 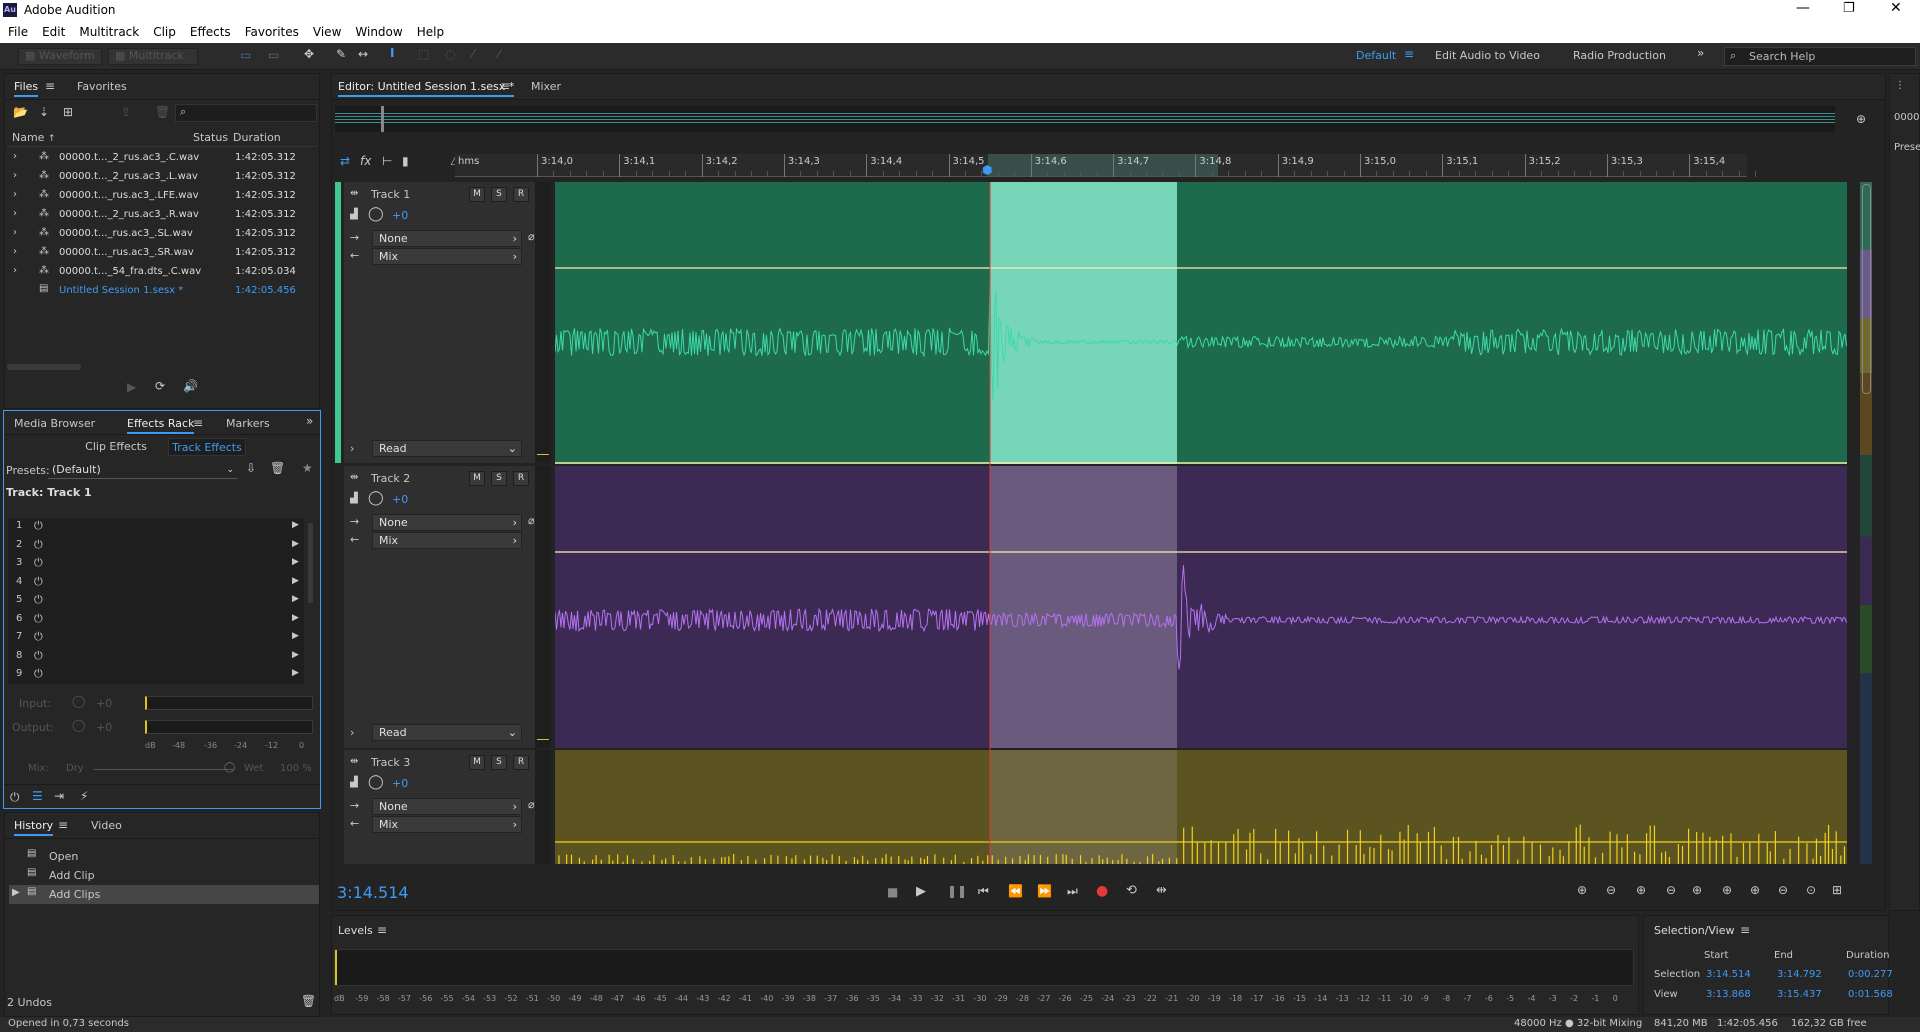 I want to click on lightning-icon: ⚡, so click(x=84, y=796).